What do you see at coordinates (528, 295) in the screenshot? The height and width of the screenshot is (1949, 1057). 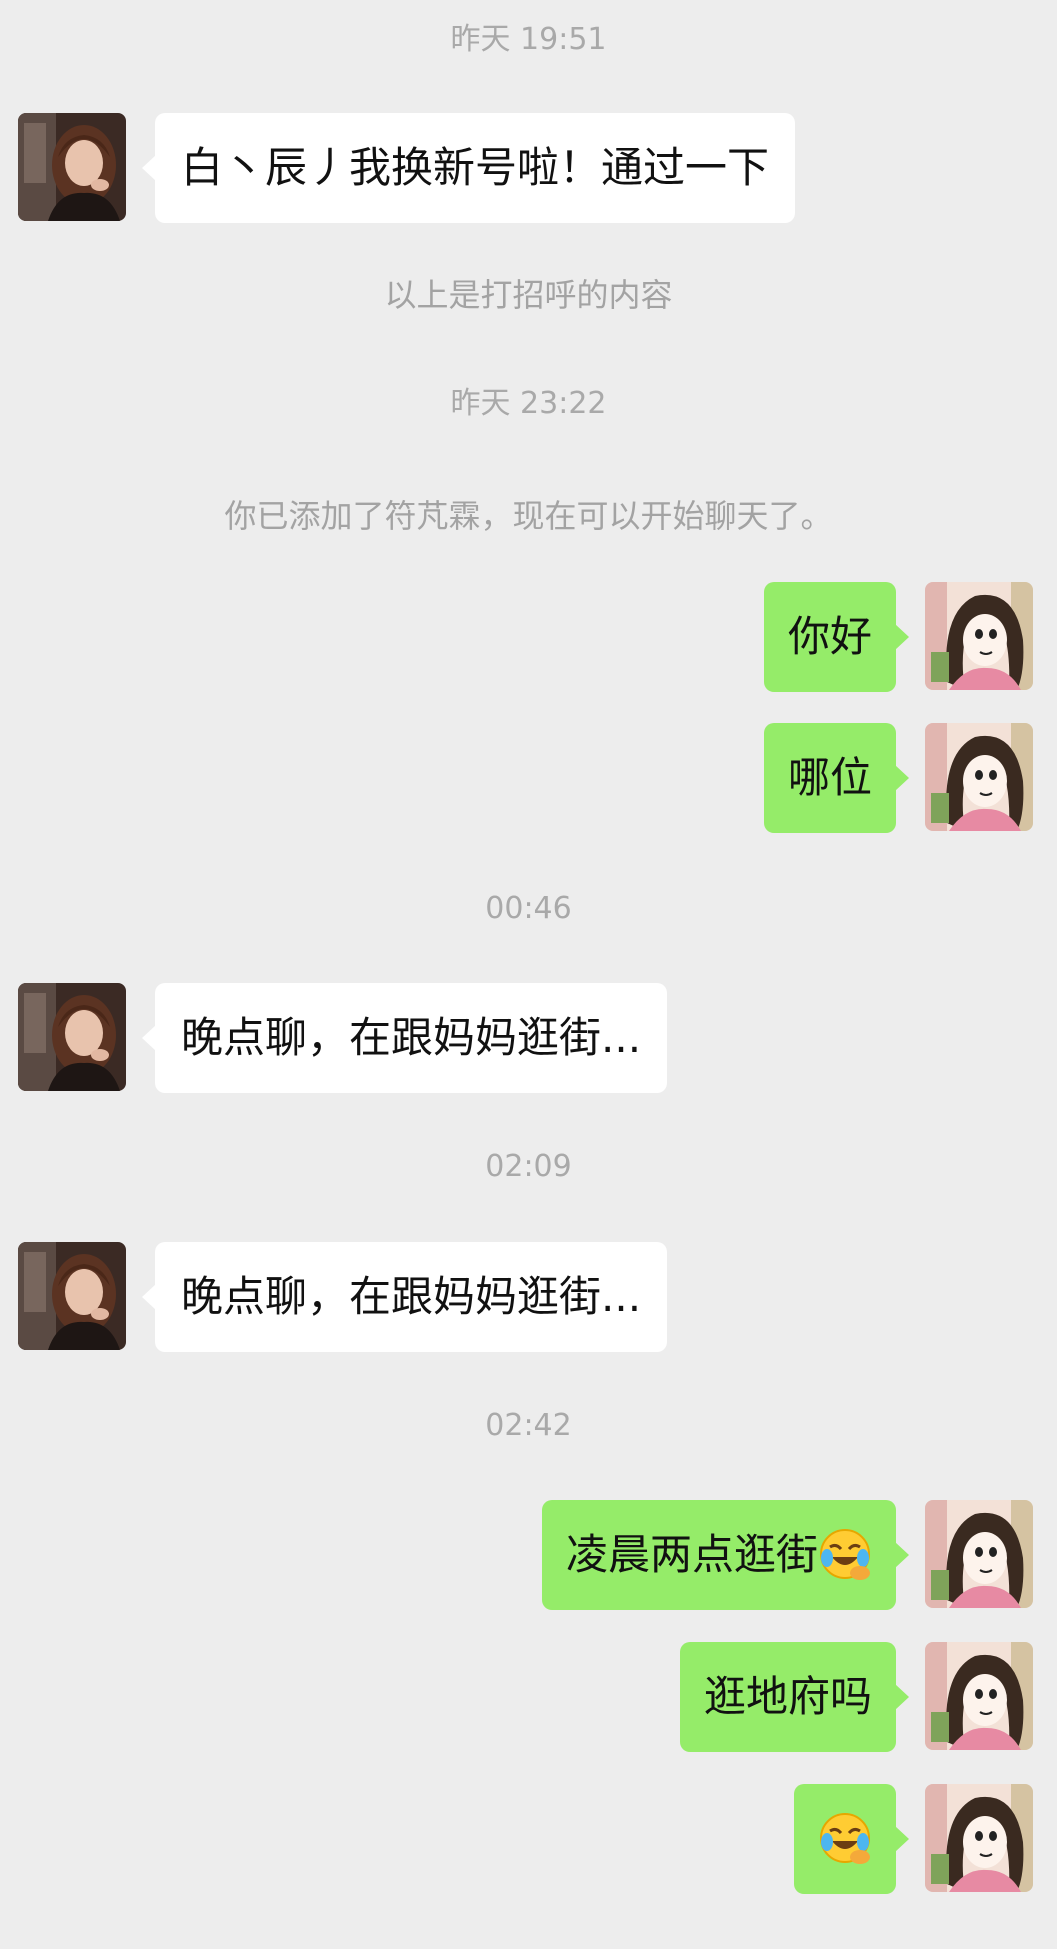 I see `system-note: 以上是打招呼的内容` at bounding box center [528, 295].